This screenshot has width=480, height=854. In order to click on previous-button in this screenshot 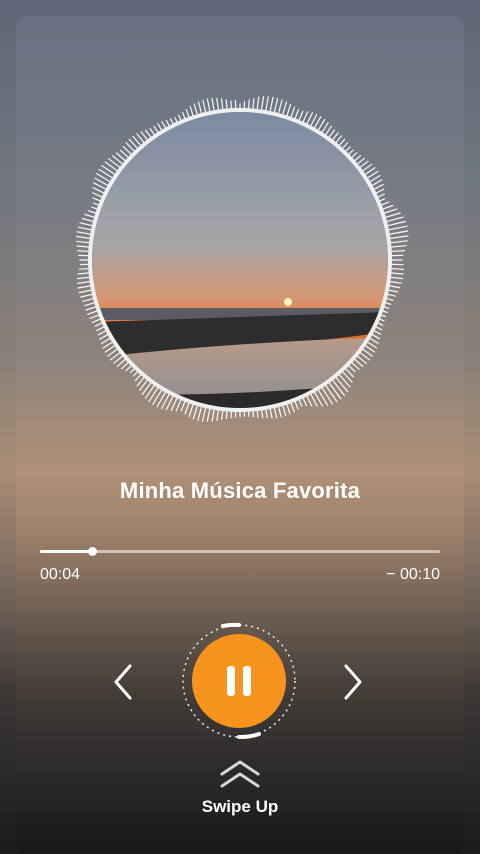, I will do `click(124, 682)`.